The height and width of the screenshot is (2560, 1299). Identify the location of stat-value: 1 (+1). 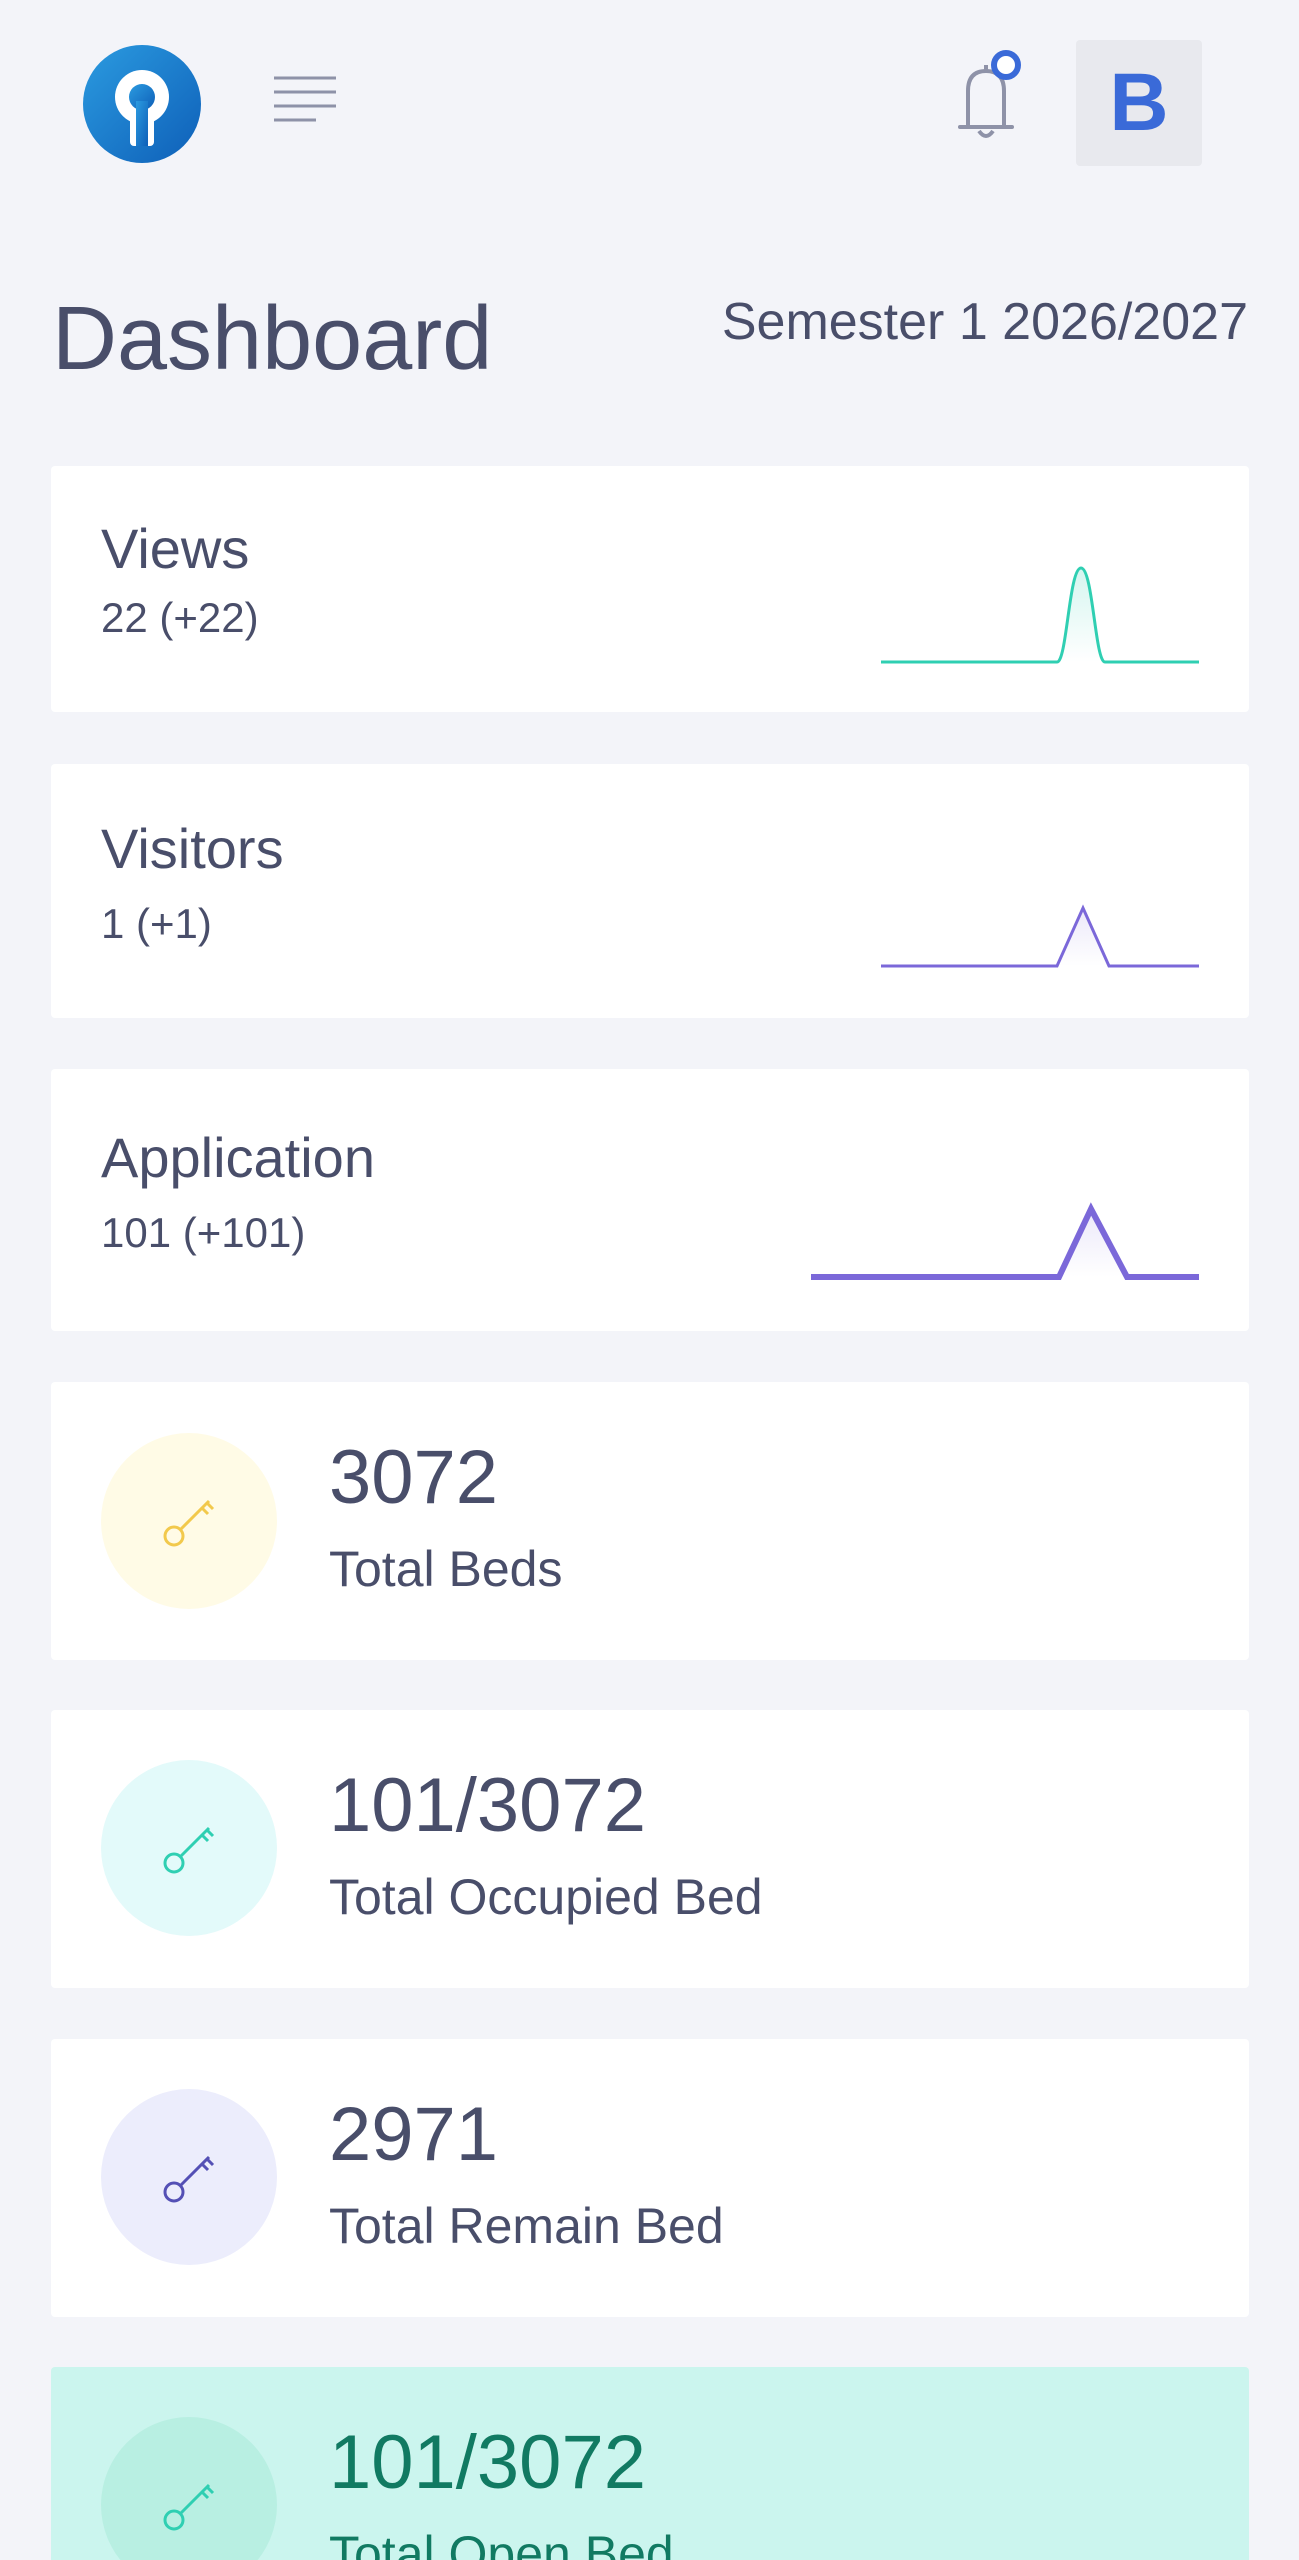
(156, 923).